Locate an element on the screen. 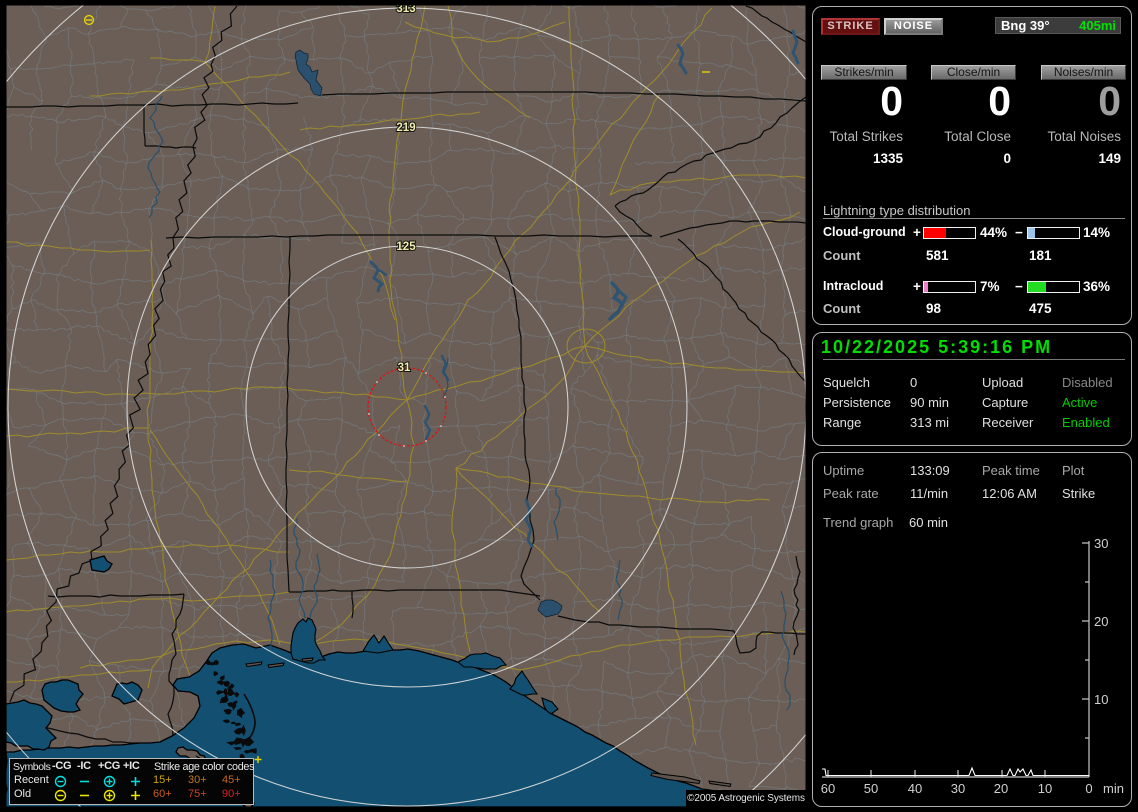  svg-text: 40 is located at coordinates (915, 788).